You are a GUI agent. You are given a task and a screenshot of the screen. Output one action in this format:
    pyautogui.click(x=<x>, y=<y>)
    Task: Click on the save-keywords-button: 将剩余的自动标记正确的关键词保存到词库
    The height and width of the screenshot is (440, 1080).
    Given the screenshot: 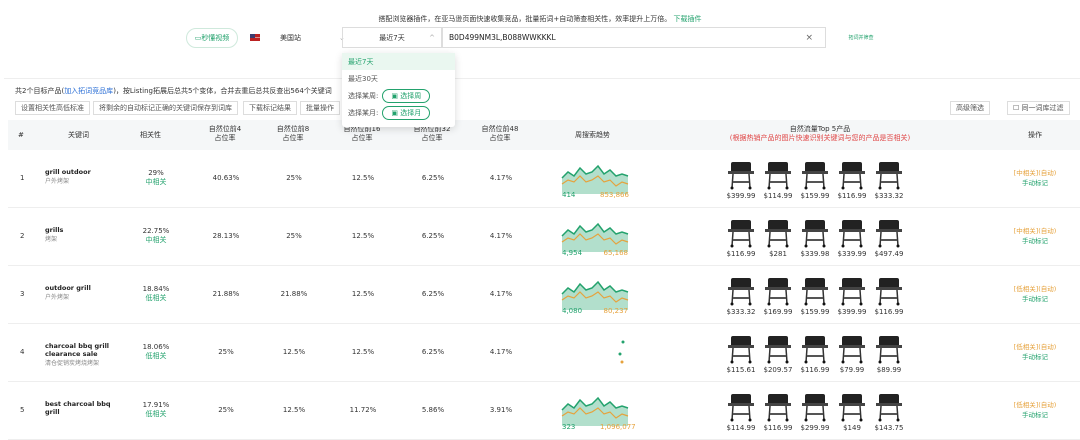 What is the action you would take?
    pyautogui.click(x=165, y=108)
    